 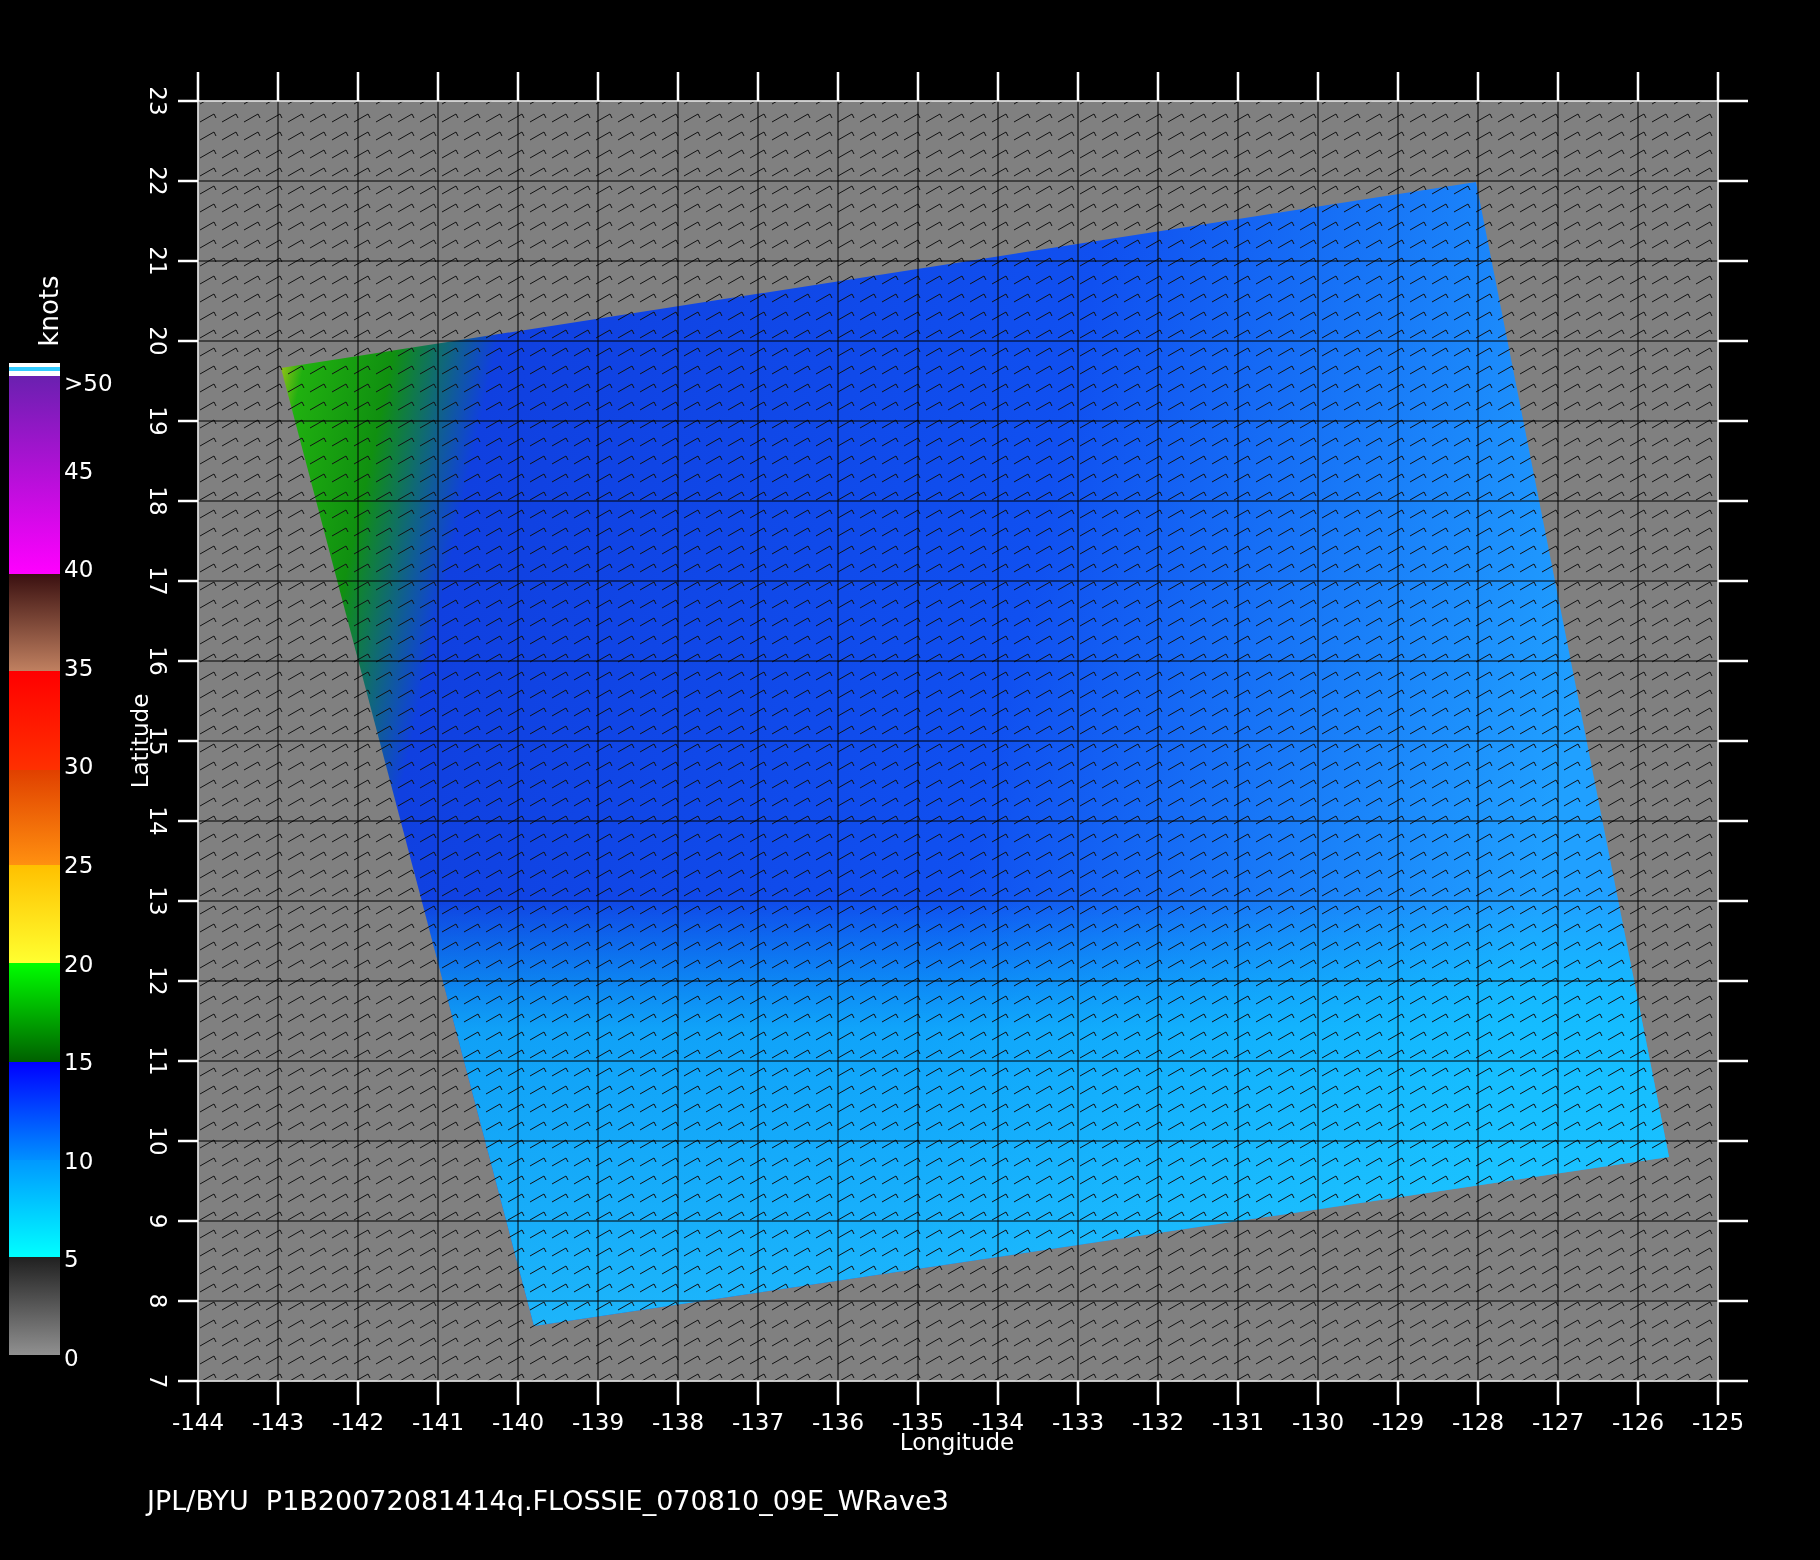 What do you see at coordinates (158, 981) in the screenshot?
I see `latitude-tick-label: 12` at bounding box center [158, 981].